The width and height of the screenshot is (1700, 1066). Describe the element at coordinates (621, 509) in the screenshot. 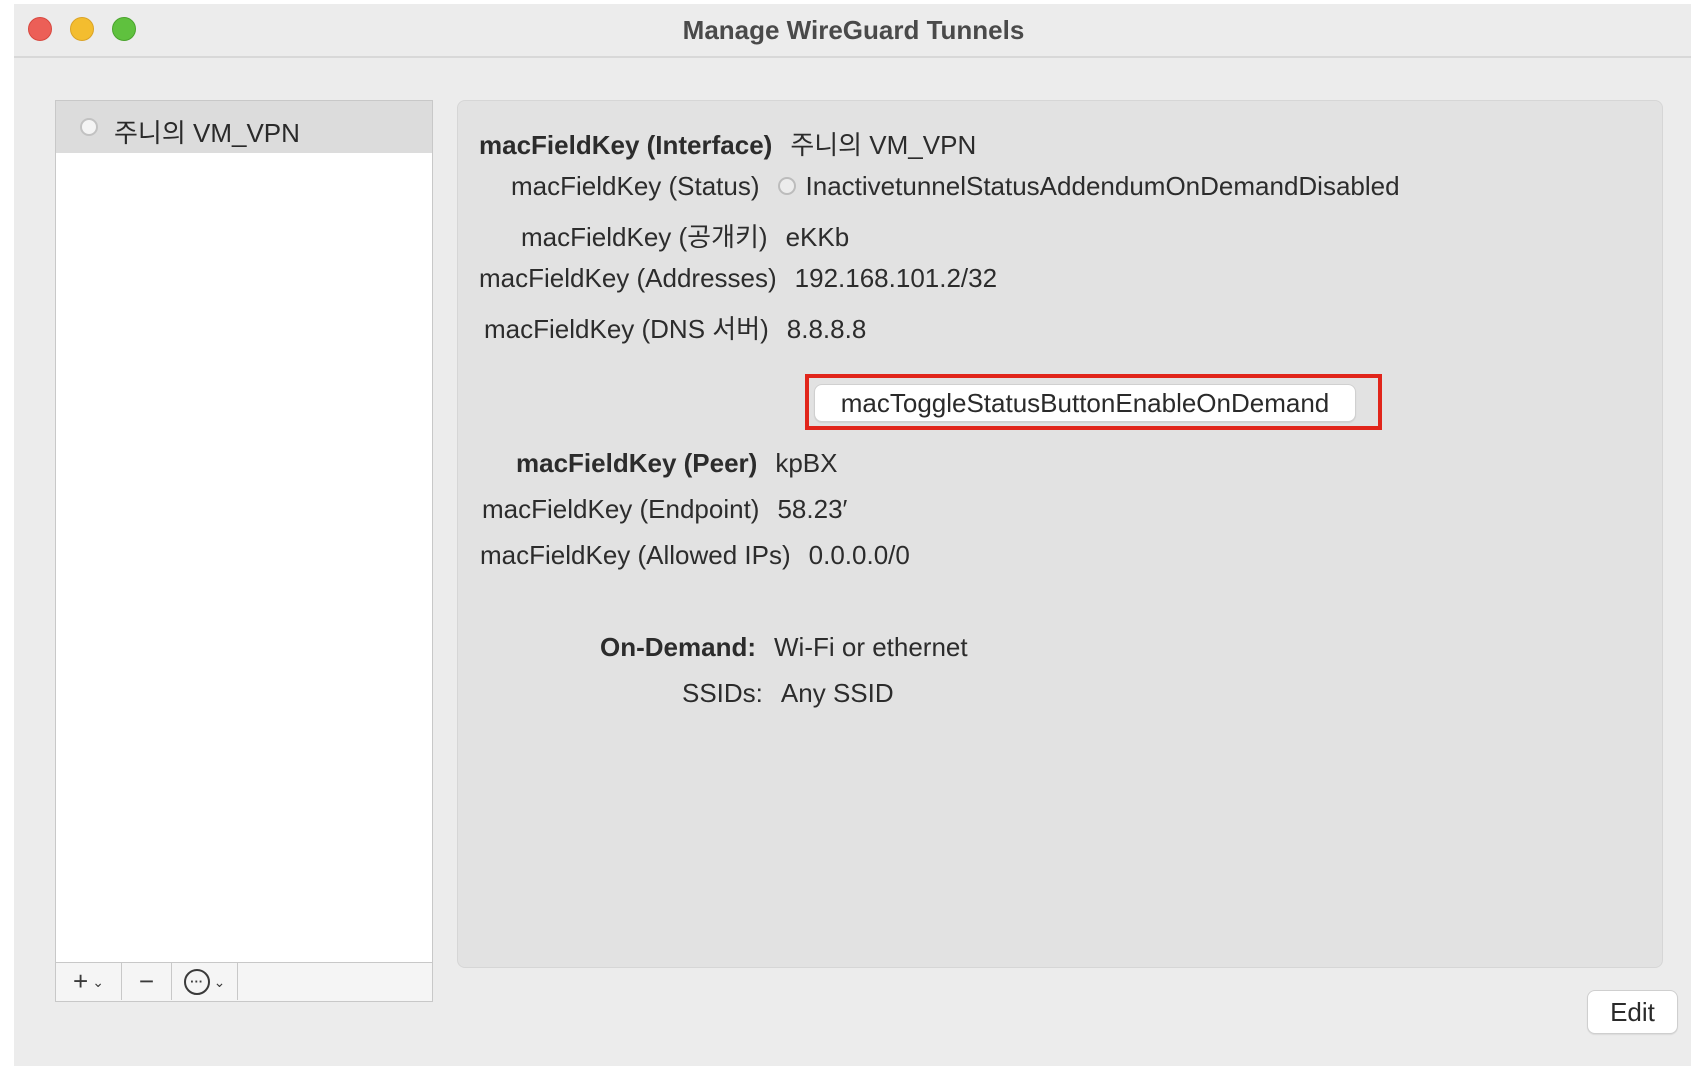

I see `peer-endpoint-key: macFieldKey (Endpoint)` at that location.